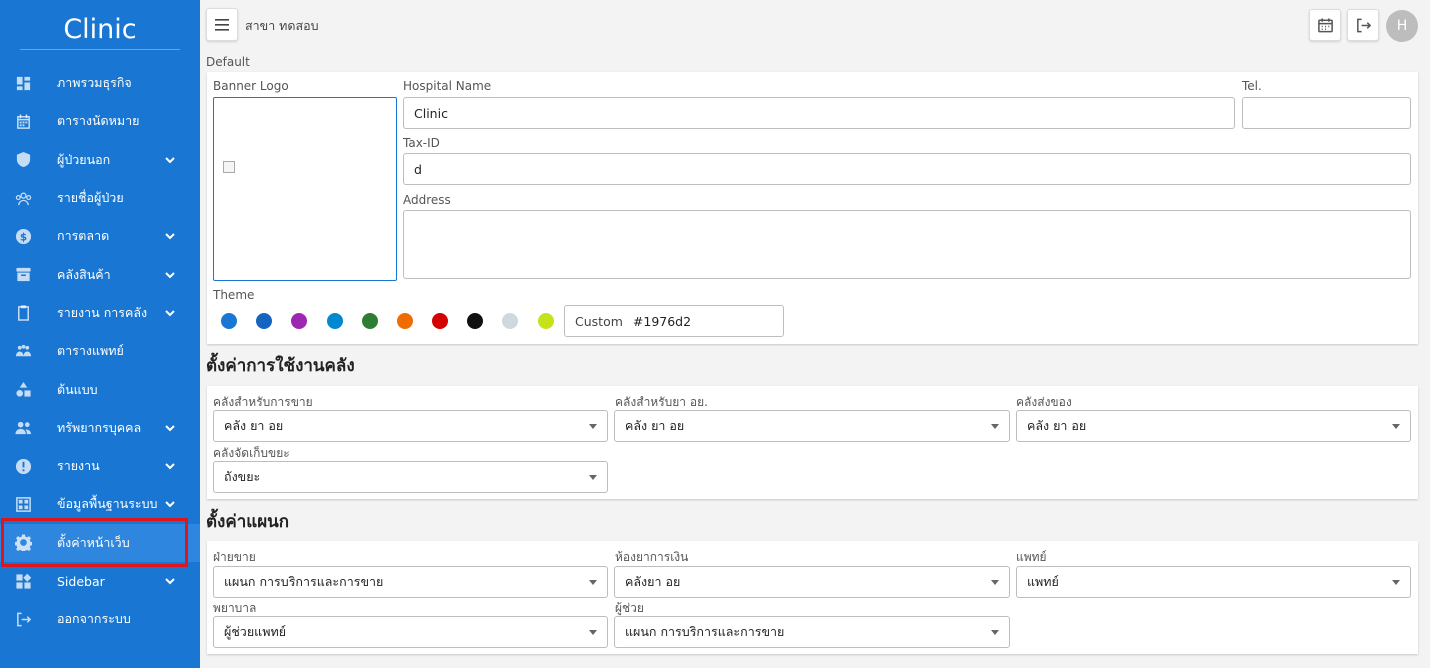  Describe the element at coordinates (100, 581) in the screenshot. I see `sidebar-item-14: Sidebar` at that location.